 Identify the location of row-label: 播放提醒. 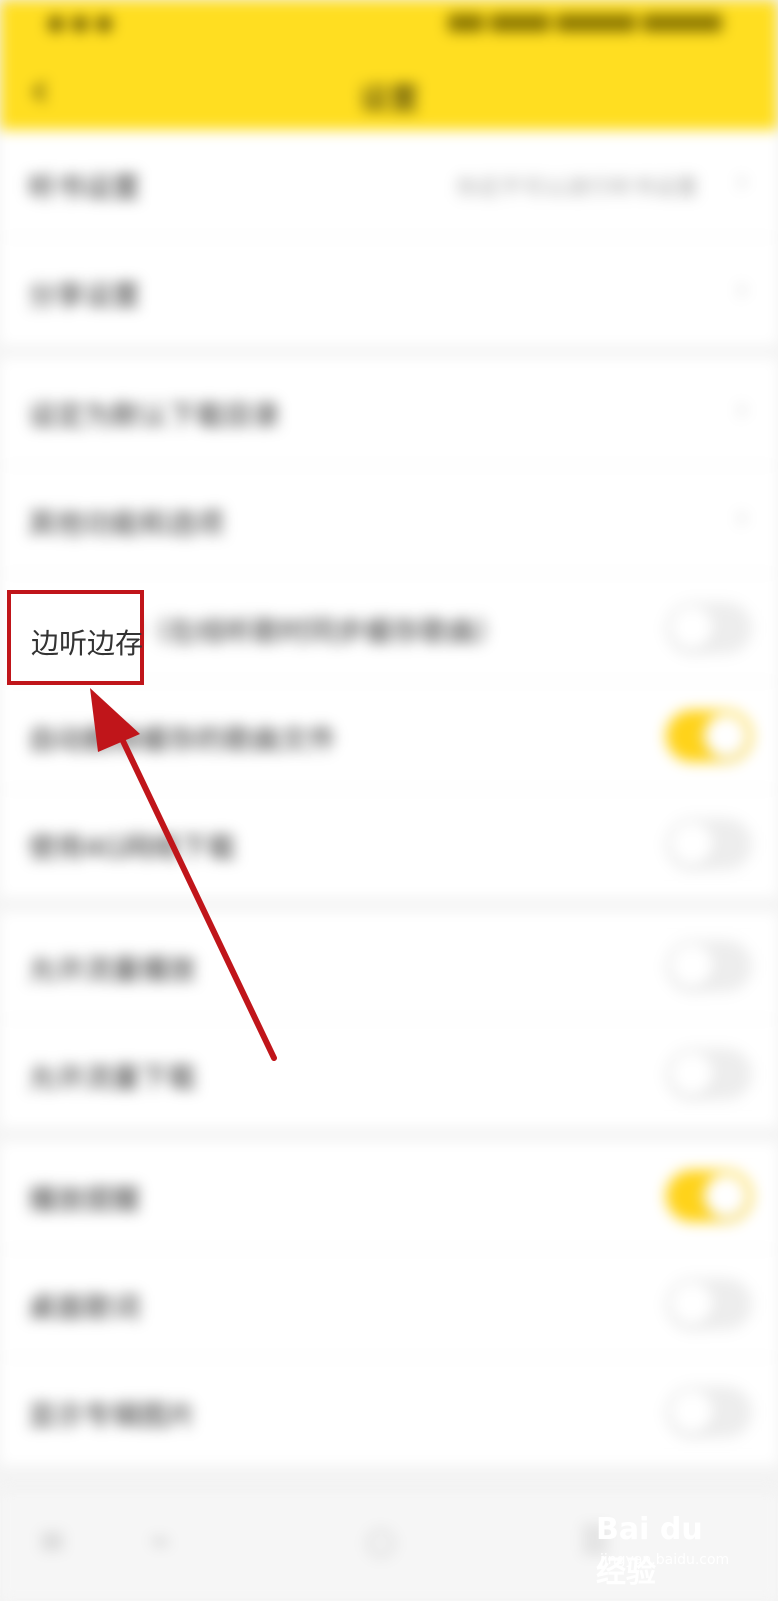
(84, 1199).